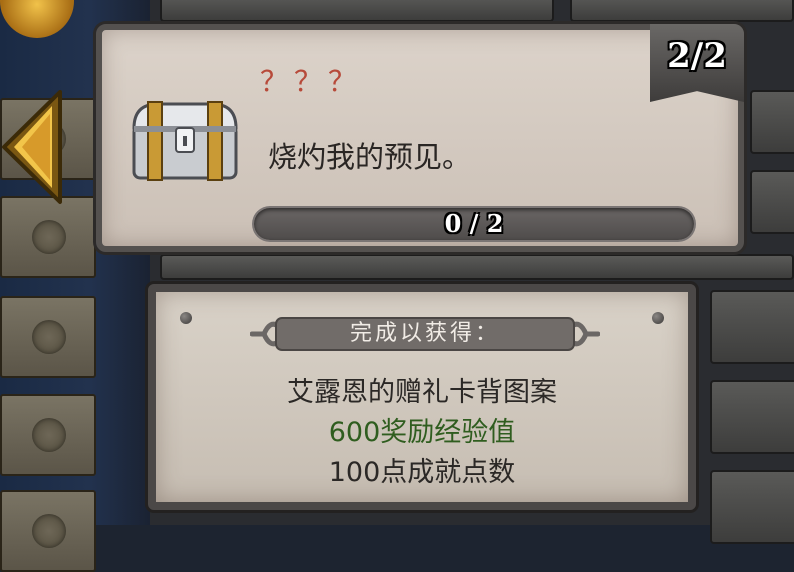 The height and width of the screenshot is (572, 794). Describe the element at coordinates (370, 157) in the screenshot. I see `quest-description: 烧灼我的预见。` at that location.